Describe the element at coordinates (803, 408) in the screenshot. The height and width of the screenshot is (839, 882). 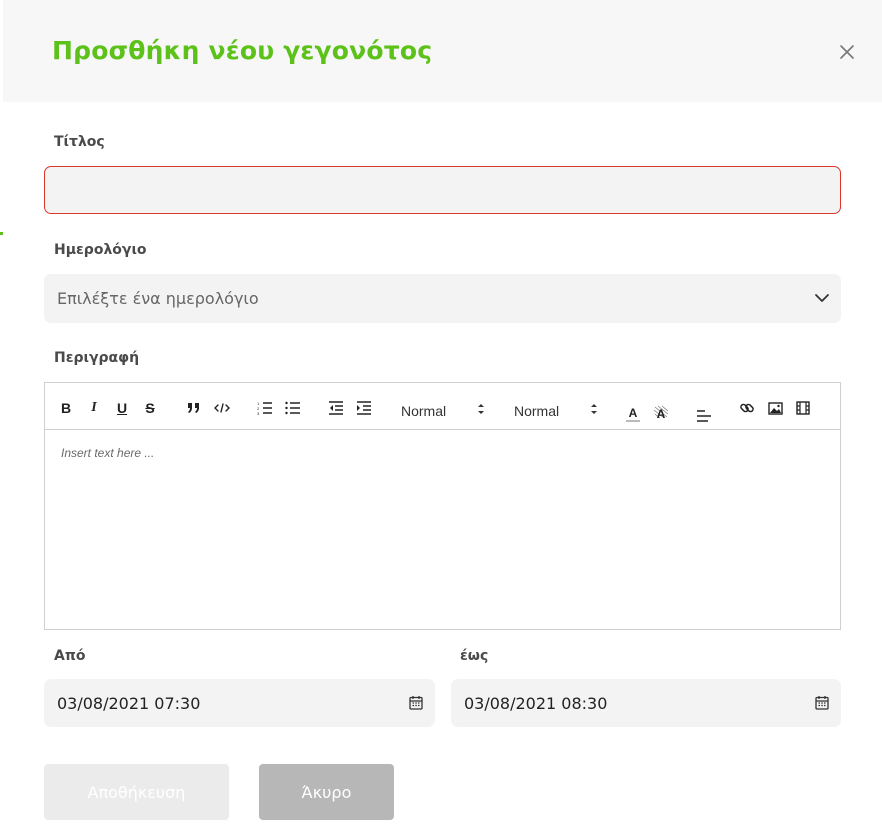
I see `video-icon` at that location.